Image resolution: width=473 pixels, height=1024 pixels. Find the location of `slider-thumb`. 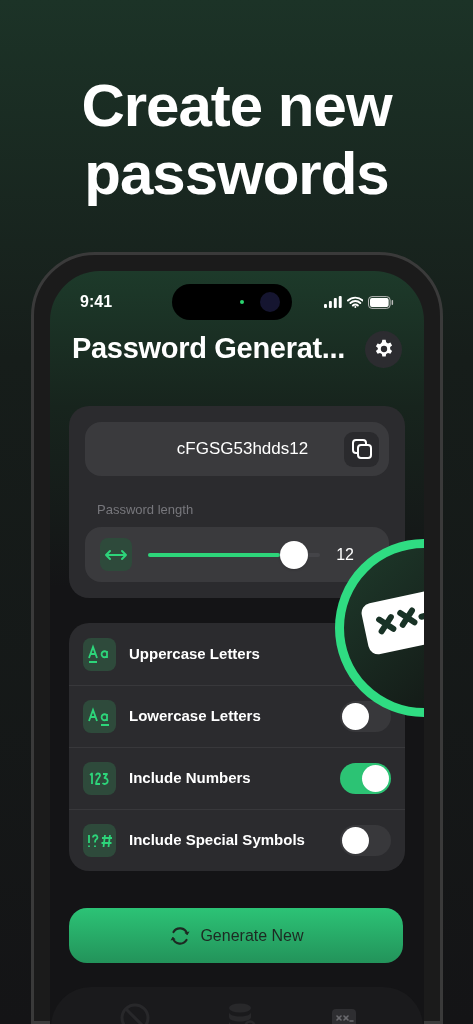

slider-thumb is located at coordinates (293, 554).